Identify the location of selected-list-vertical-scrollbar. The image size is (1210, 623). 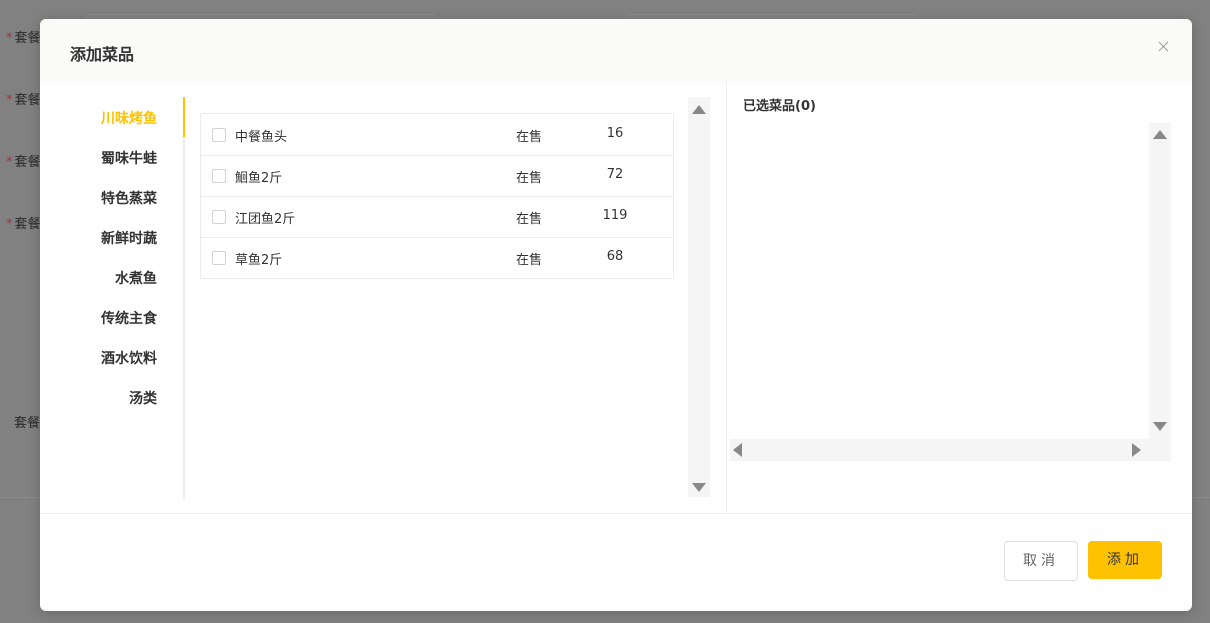
(1160, 282).